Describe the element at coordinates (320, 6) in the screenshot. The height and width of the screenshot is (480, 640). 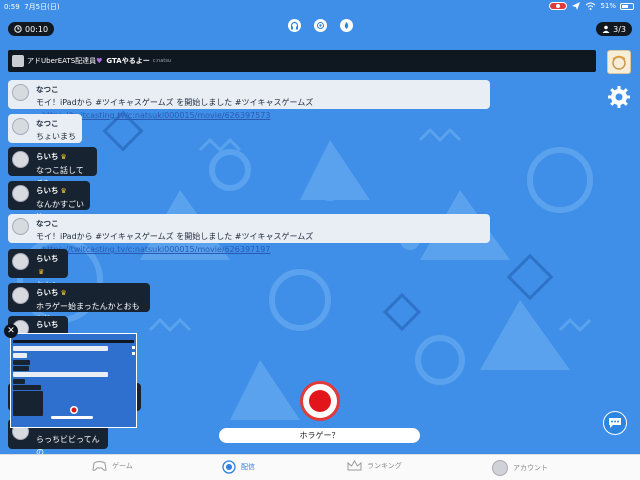
I see `status-bar: 0:59 7月5日(日) 51%` at that location.